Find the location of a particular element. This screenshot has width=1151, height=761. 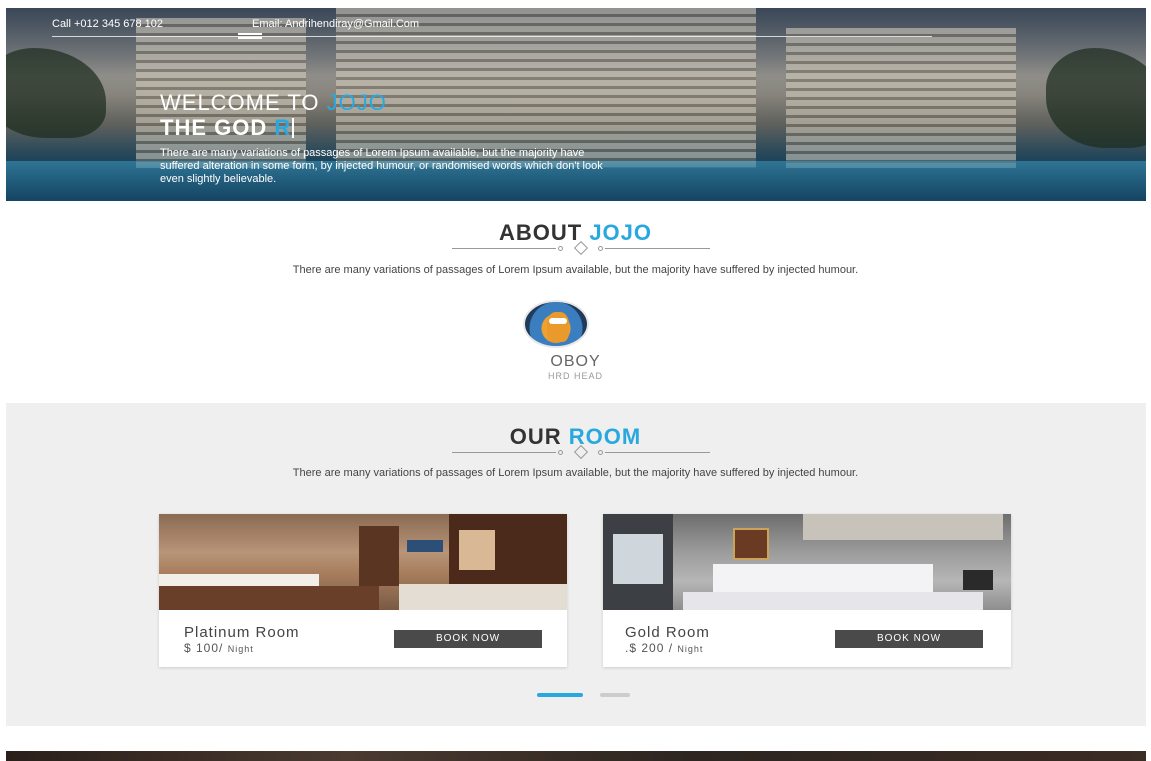

contact-email: Email: Andrihendiray@Gmail.Com is located at coordinates (335, 24).